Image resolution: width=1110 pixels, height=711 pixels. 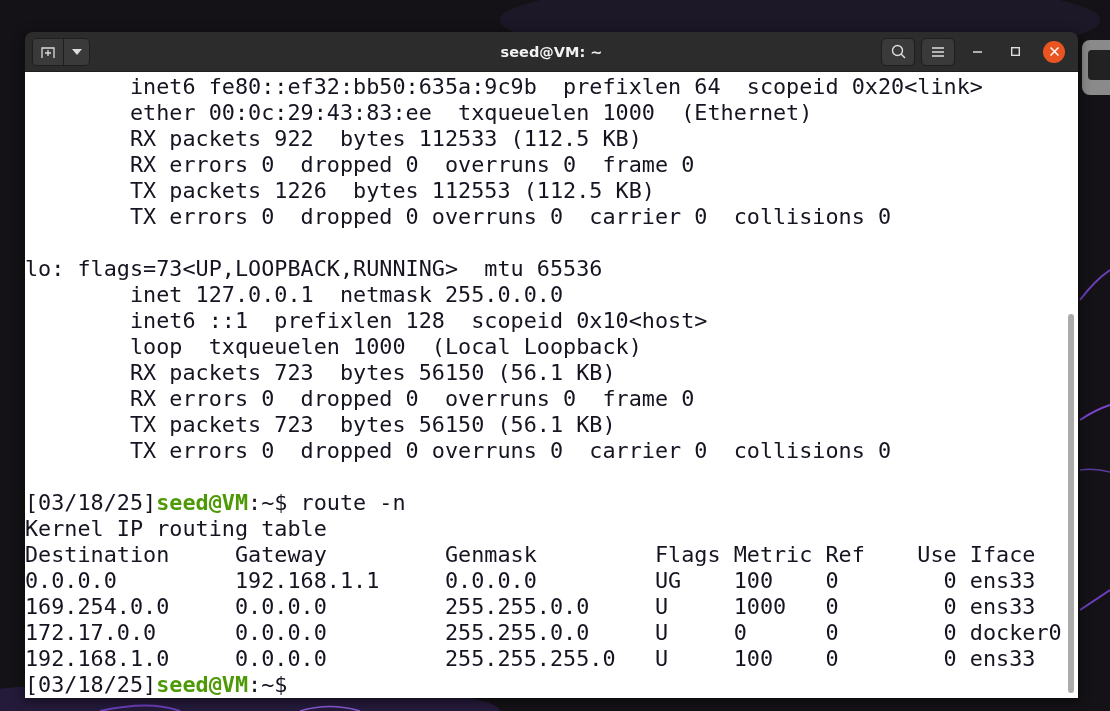 I want to click on maximize-icon, so click(x=1015, y=51).